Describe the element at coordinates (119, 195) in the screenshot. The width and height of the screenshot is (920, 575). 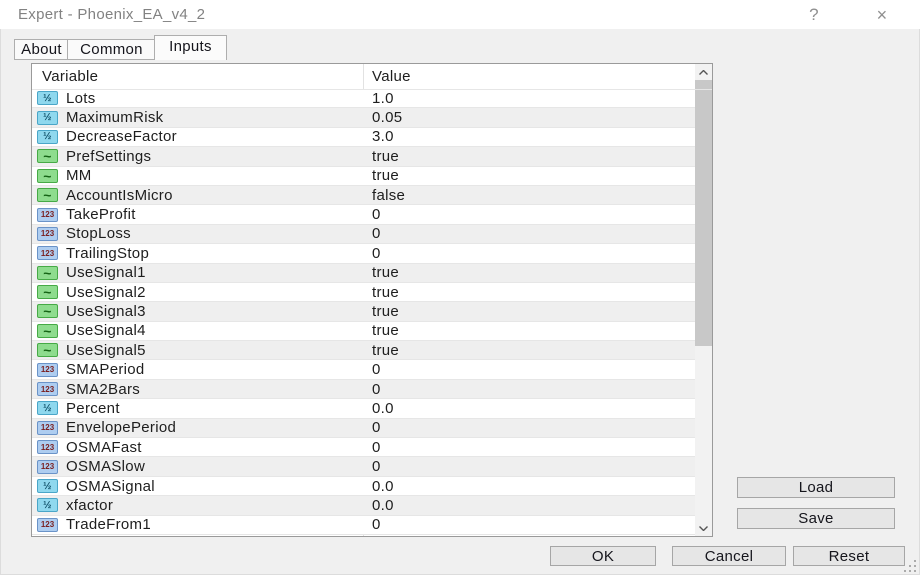
I see `variable-name: AccountIsMicro` at that location.